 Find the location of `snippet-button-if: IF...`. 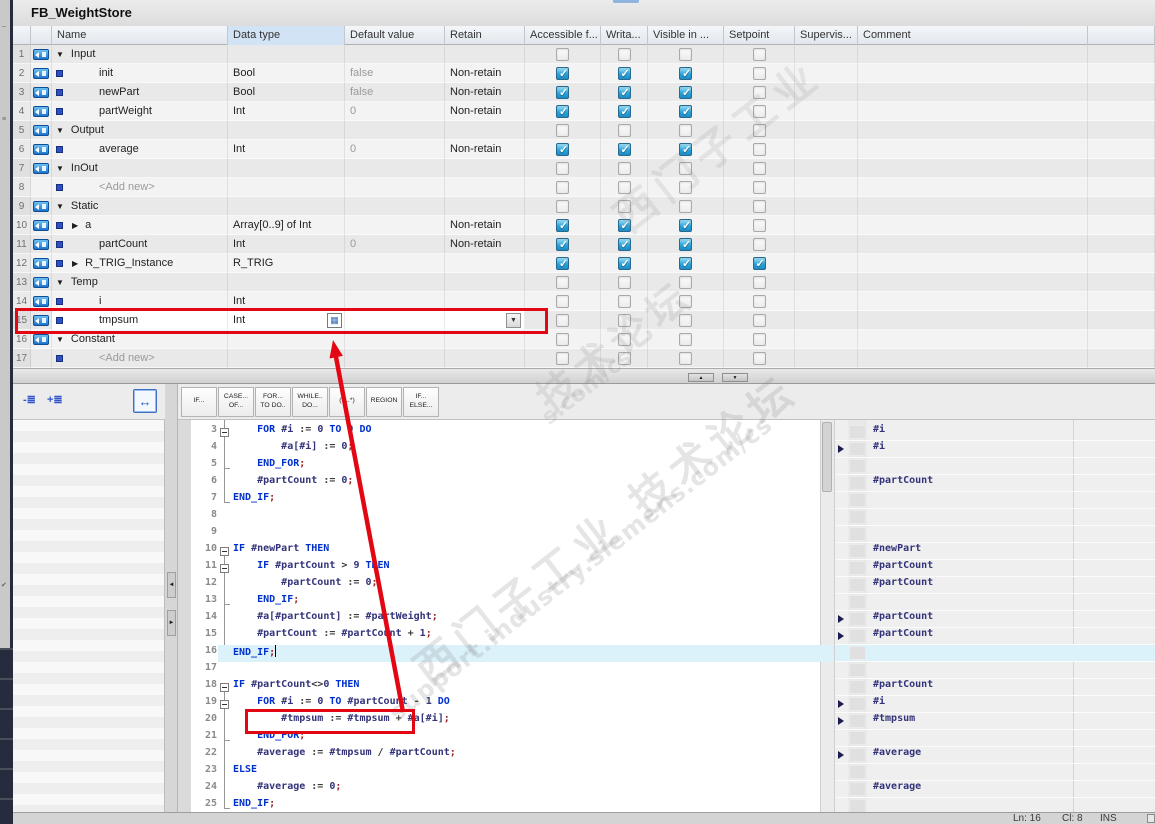

snippet-button-if: IF... is located at coordinates (199, 401).